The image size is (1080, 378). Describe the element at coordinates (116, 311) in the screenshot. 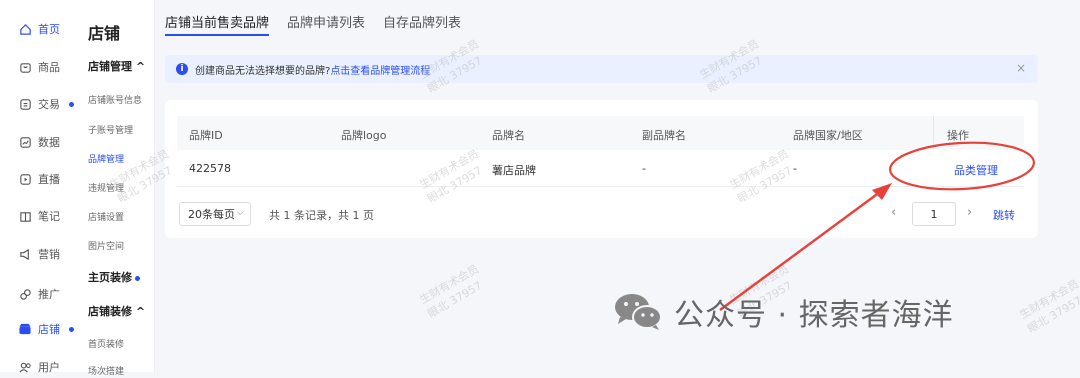

I see `menu-group-store-decor: 店铺装修 ^` at that location.